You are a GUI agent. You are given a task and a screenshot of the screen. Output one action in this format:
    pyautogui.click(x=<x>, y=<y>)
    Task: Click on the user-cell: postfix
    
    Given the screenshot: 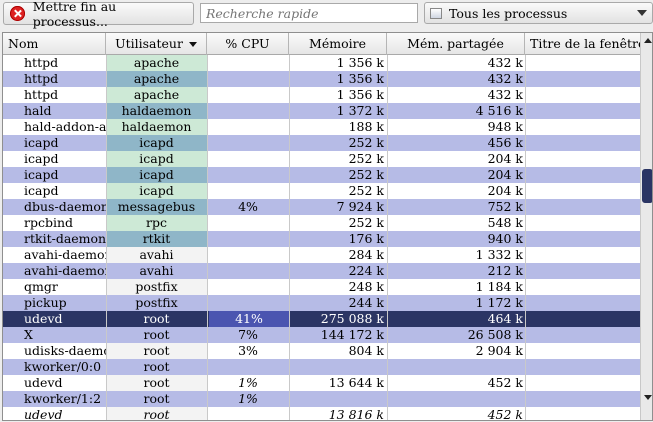 What is the action you would take?
    pyautogui.click(x=156, y=287)
    